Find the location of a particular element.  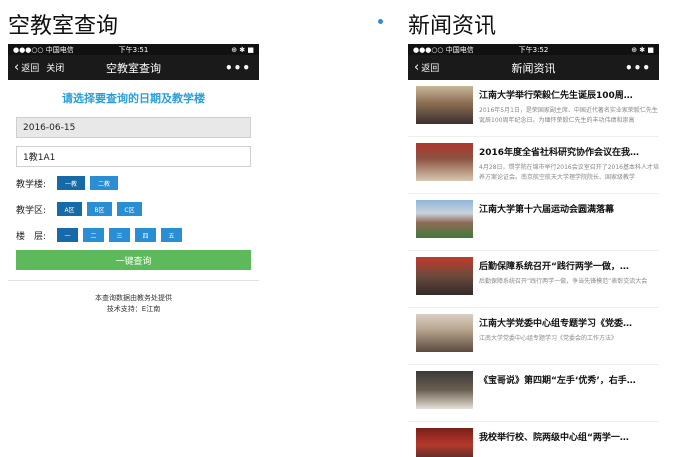

page-title: 空教室查询 is located at coordinates (133, 68).